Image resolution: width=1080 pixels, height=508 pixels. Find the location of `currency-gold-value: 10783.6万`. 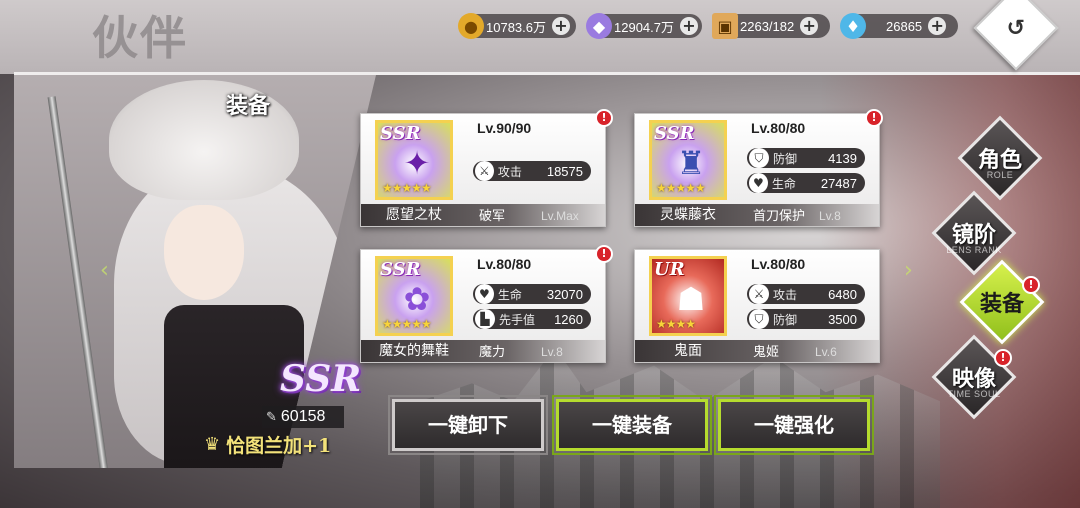

currency-gold-value: 10783.6万 is located at coordinates (516, 27).